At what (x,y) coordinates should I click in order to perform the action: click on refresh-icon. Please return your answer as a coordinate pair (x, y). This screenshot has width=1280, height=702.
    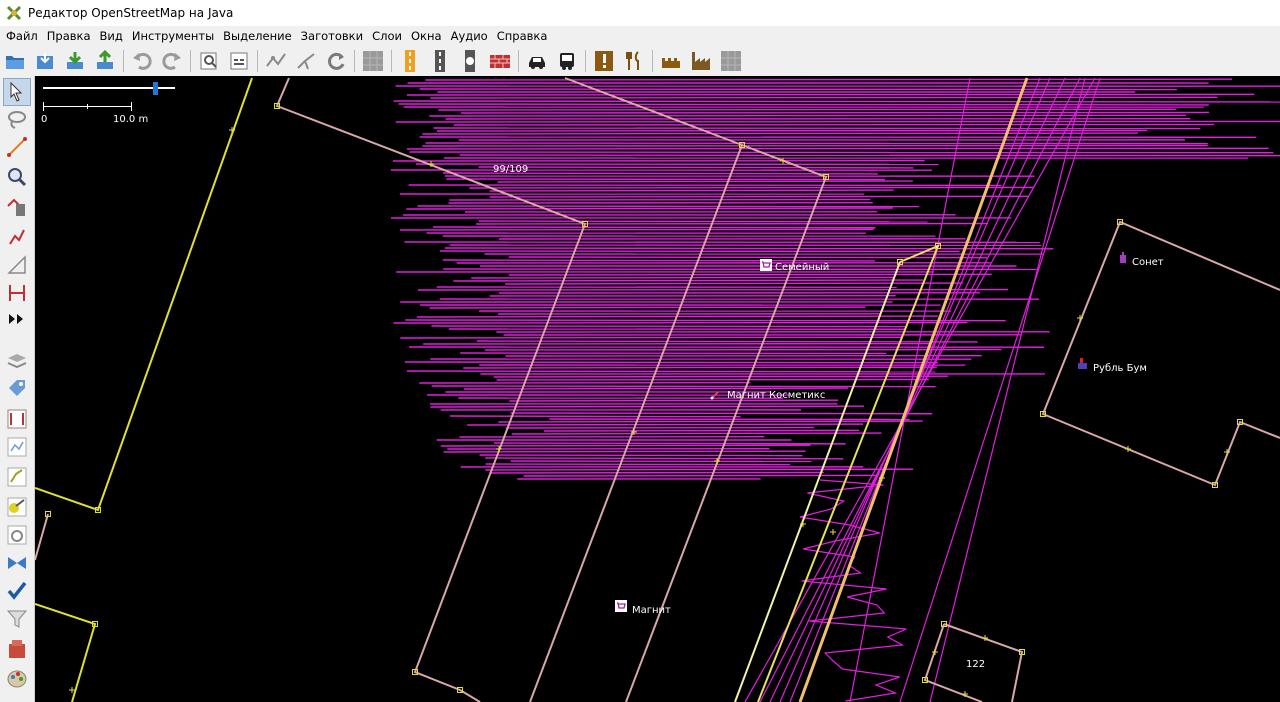
    Looking at the image, I should click on (336, 61).